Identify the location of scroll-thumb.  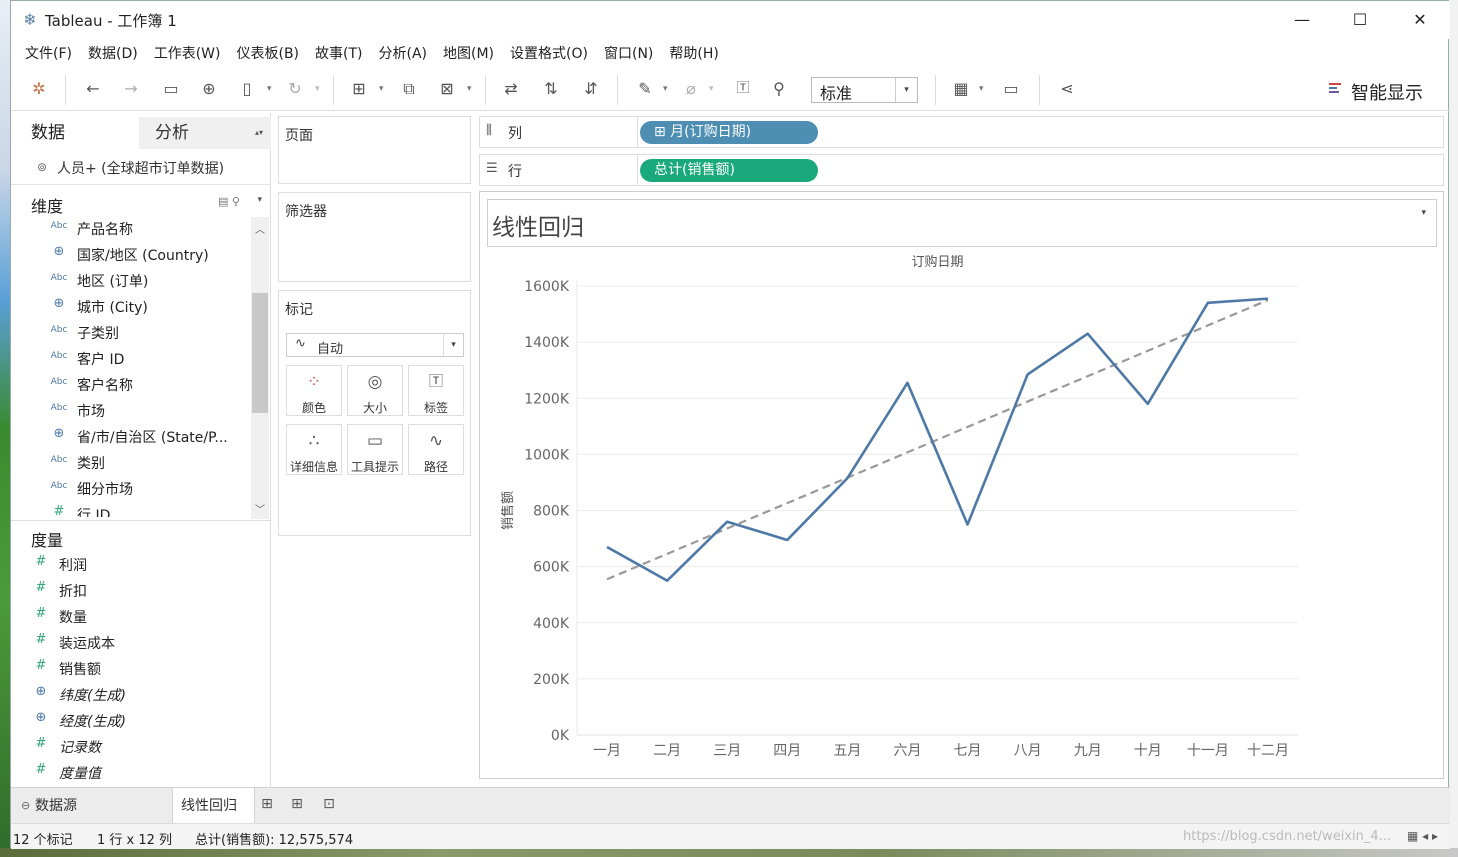
(260, 353).